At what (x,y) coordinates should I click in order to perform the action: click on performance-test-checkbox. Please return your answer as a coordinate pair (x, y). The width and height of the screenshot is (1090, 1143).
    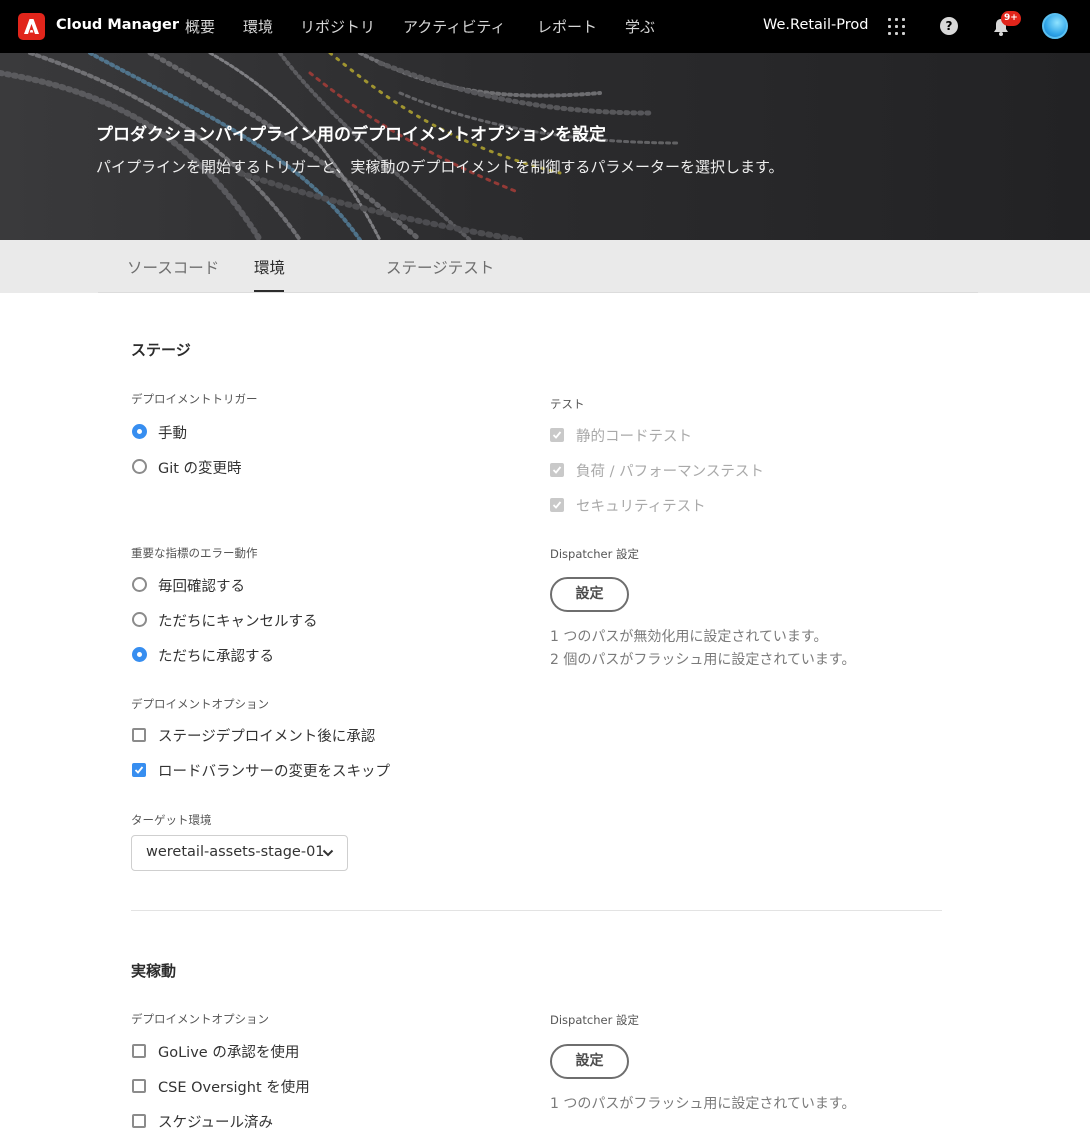
    Looking at the image, I should click on (557, 470).